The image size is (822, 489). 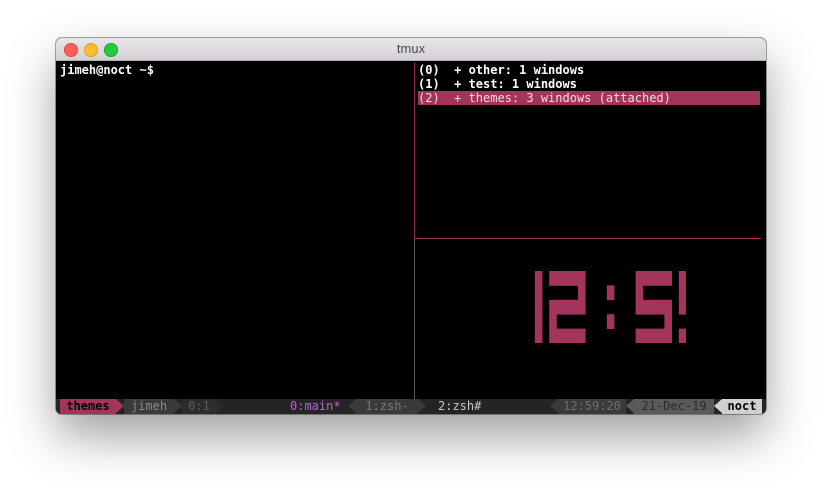 I want to click on session-item-test: (1) + test: 1 windows, so click(x=589, y=84).